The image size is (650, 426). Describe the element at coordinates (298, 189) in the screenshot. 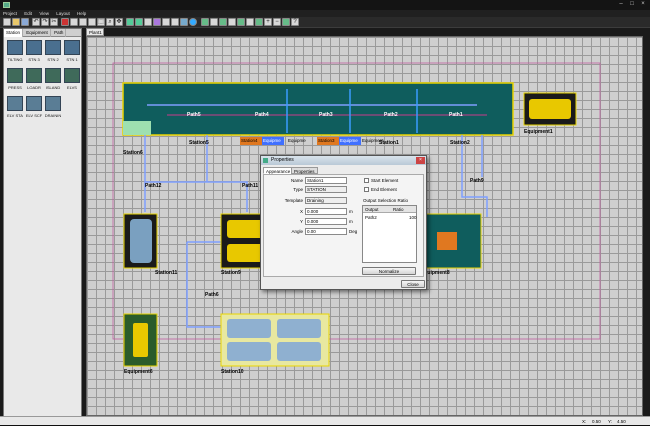

I see `type-label: Type` at that location.